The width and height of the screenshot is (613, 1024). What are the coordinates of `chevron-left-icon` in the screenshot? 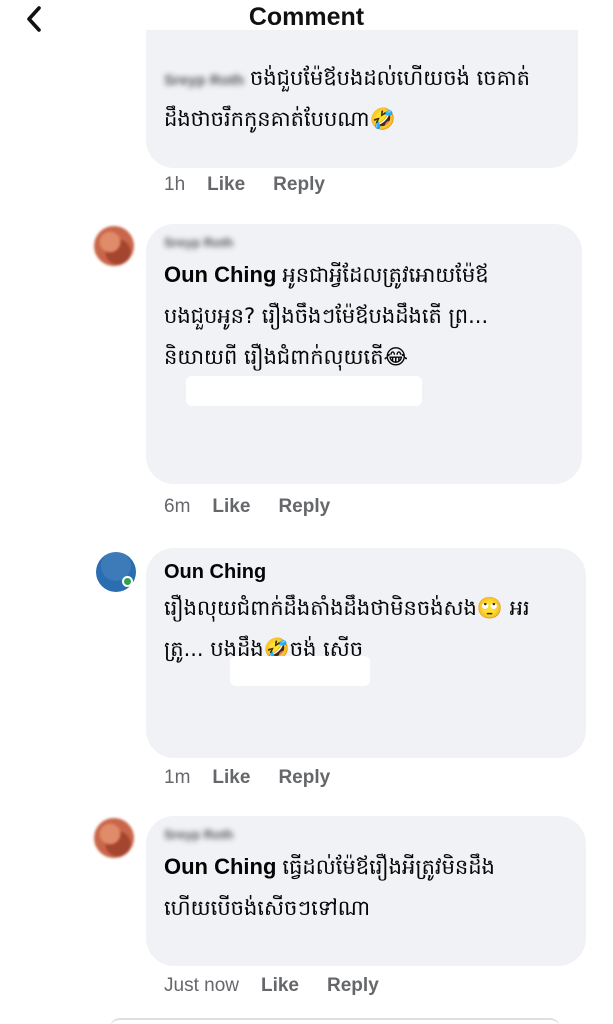 It's located at (34, 19).